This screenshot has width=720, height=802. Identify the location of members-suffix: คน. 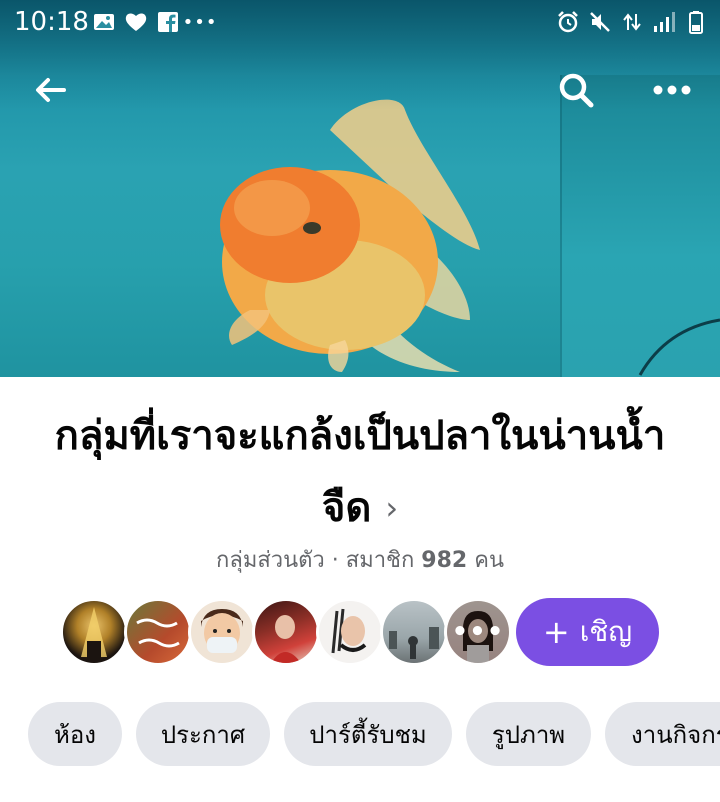
(485, 560).